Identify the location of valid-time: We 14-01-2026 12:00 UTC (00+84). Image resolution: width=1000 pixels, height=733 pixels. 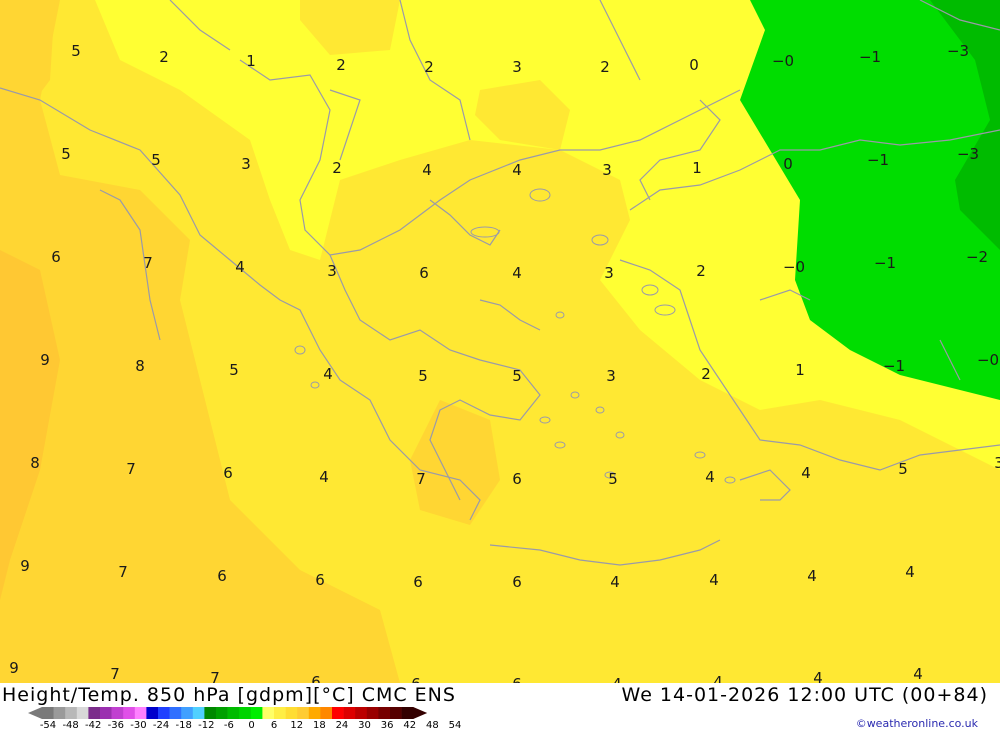
(804, 695).